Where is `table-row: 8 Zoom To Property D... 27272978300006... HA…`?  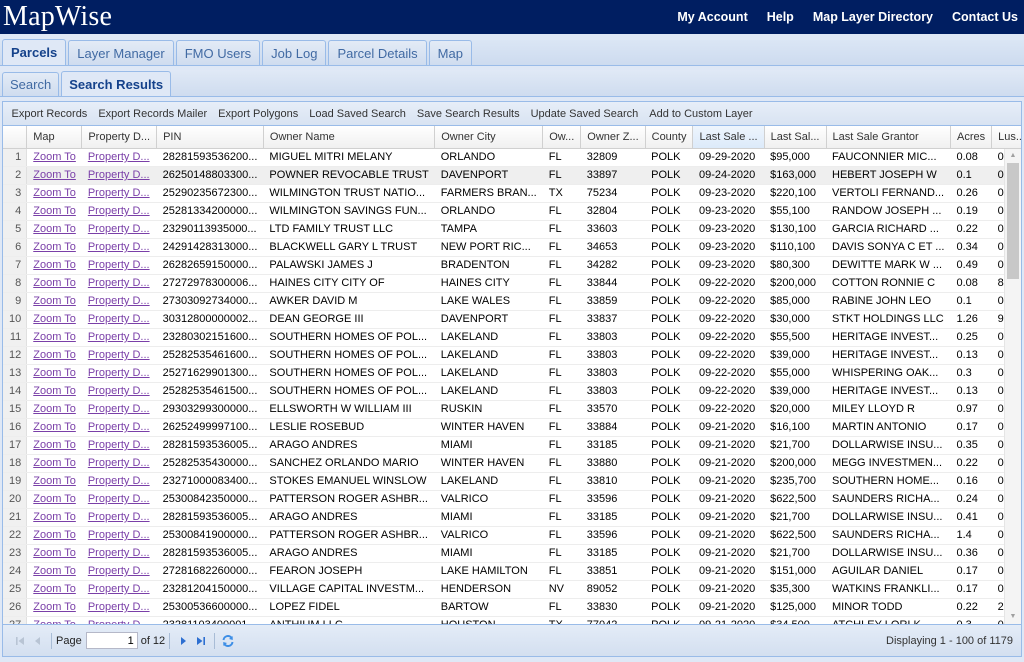 table-row: 8 Zoom To Property D... 27272978300006... HA… is located at coordinates (512, 283).